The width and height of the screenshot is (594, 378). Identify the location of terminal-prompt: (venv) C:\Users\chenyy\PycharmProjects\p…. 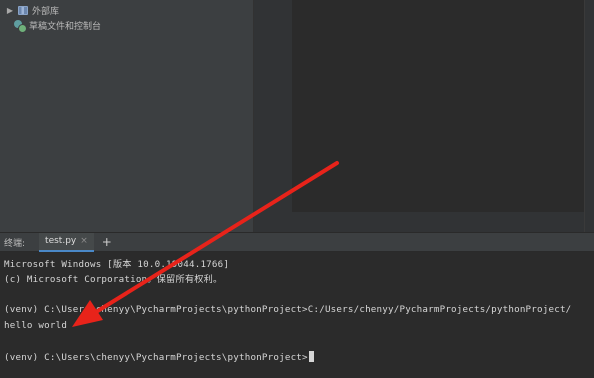
(156, 357).